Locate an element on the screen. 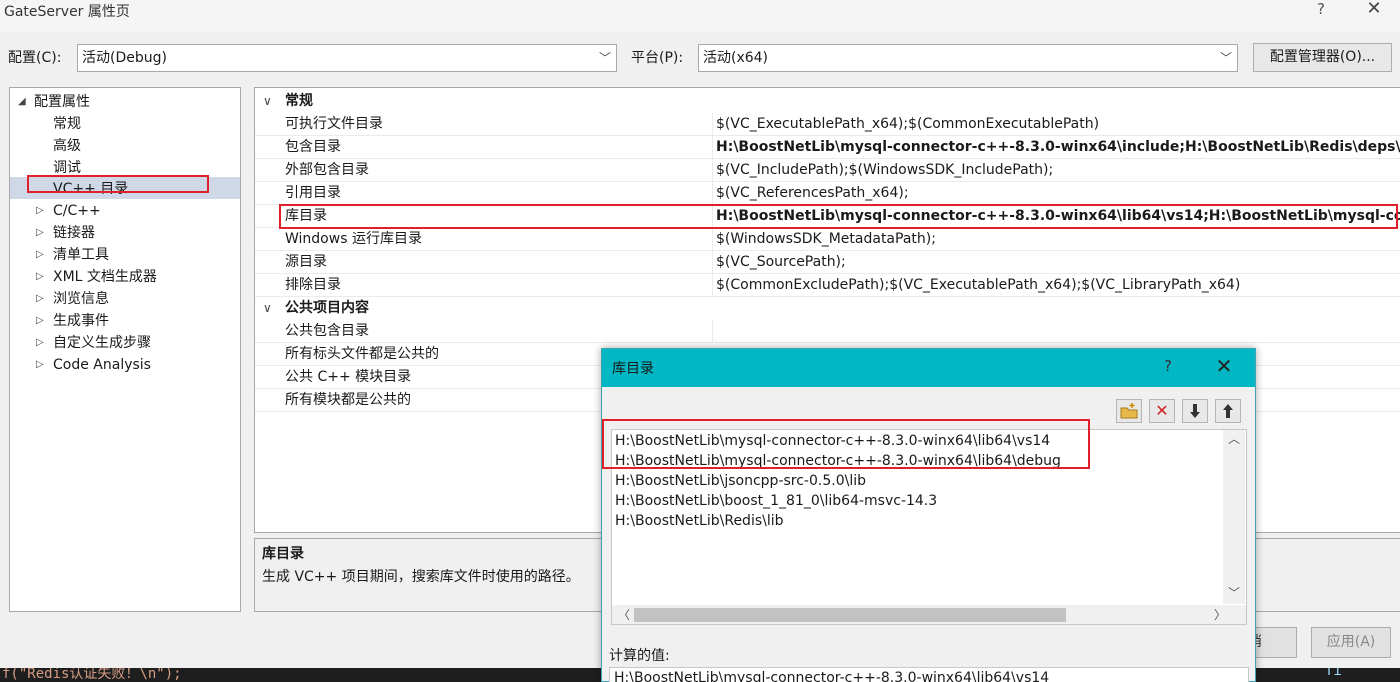 This screenshot has width=1400, height=682. scroll-right-icon: 〉 is located at coordinates (1220, 614).